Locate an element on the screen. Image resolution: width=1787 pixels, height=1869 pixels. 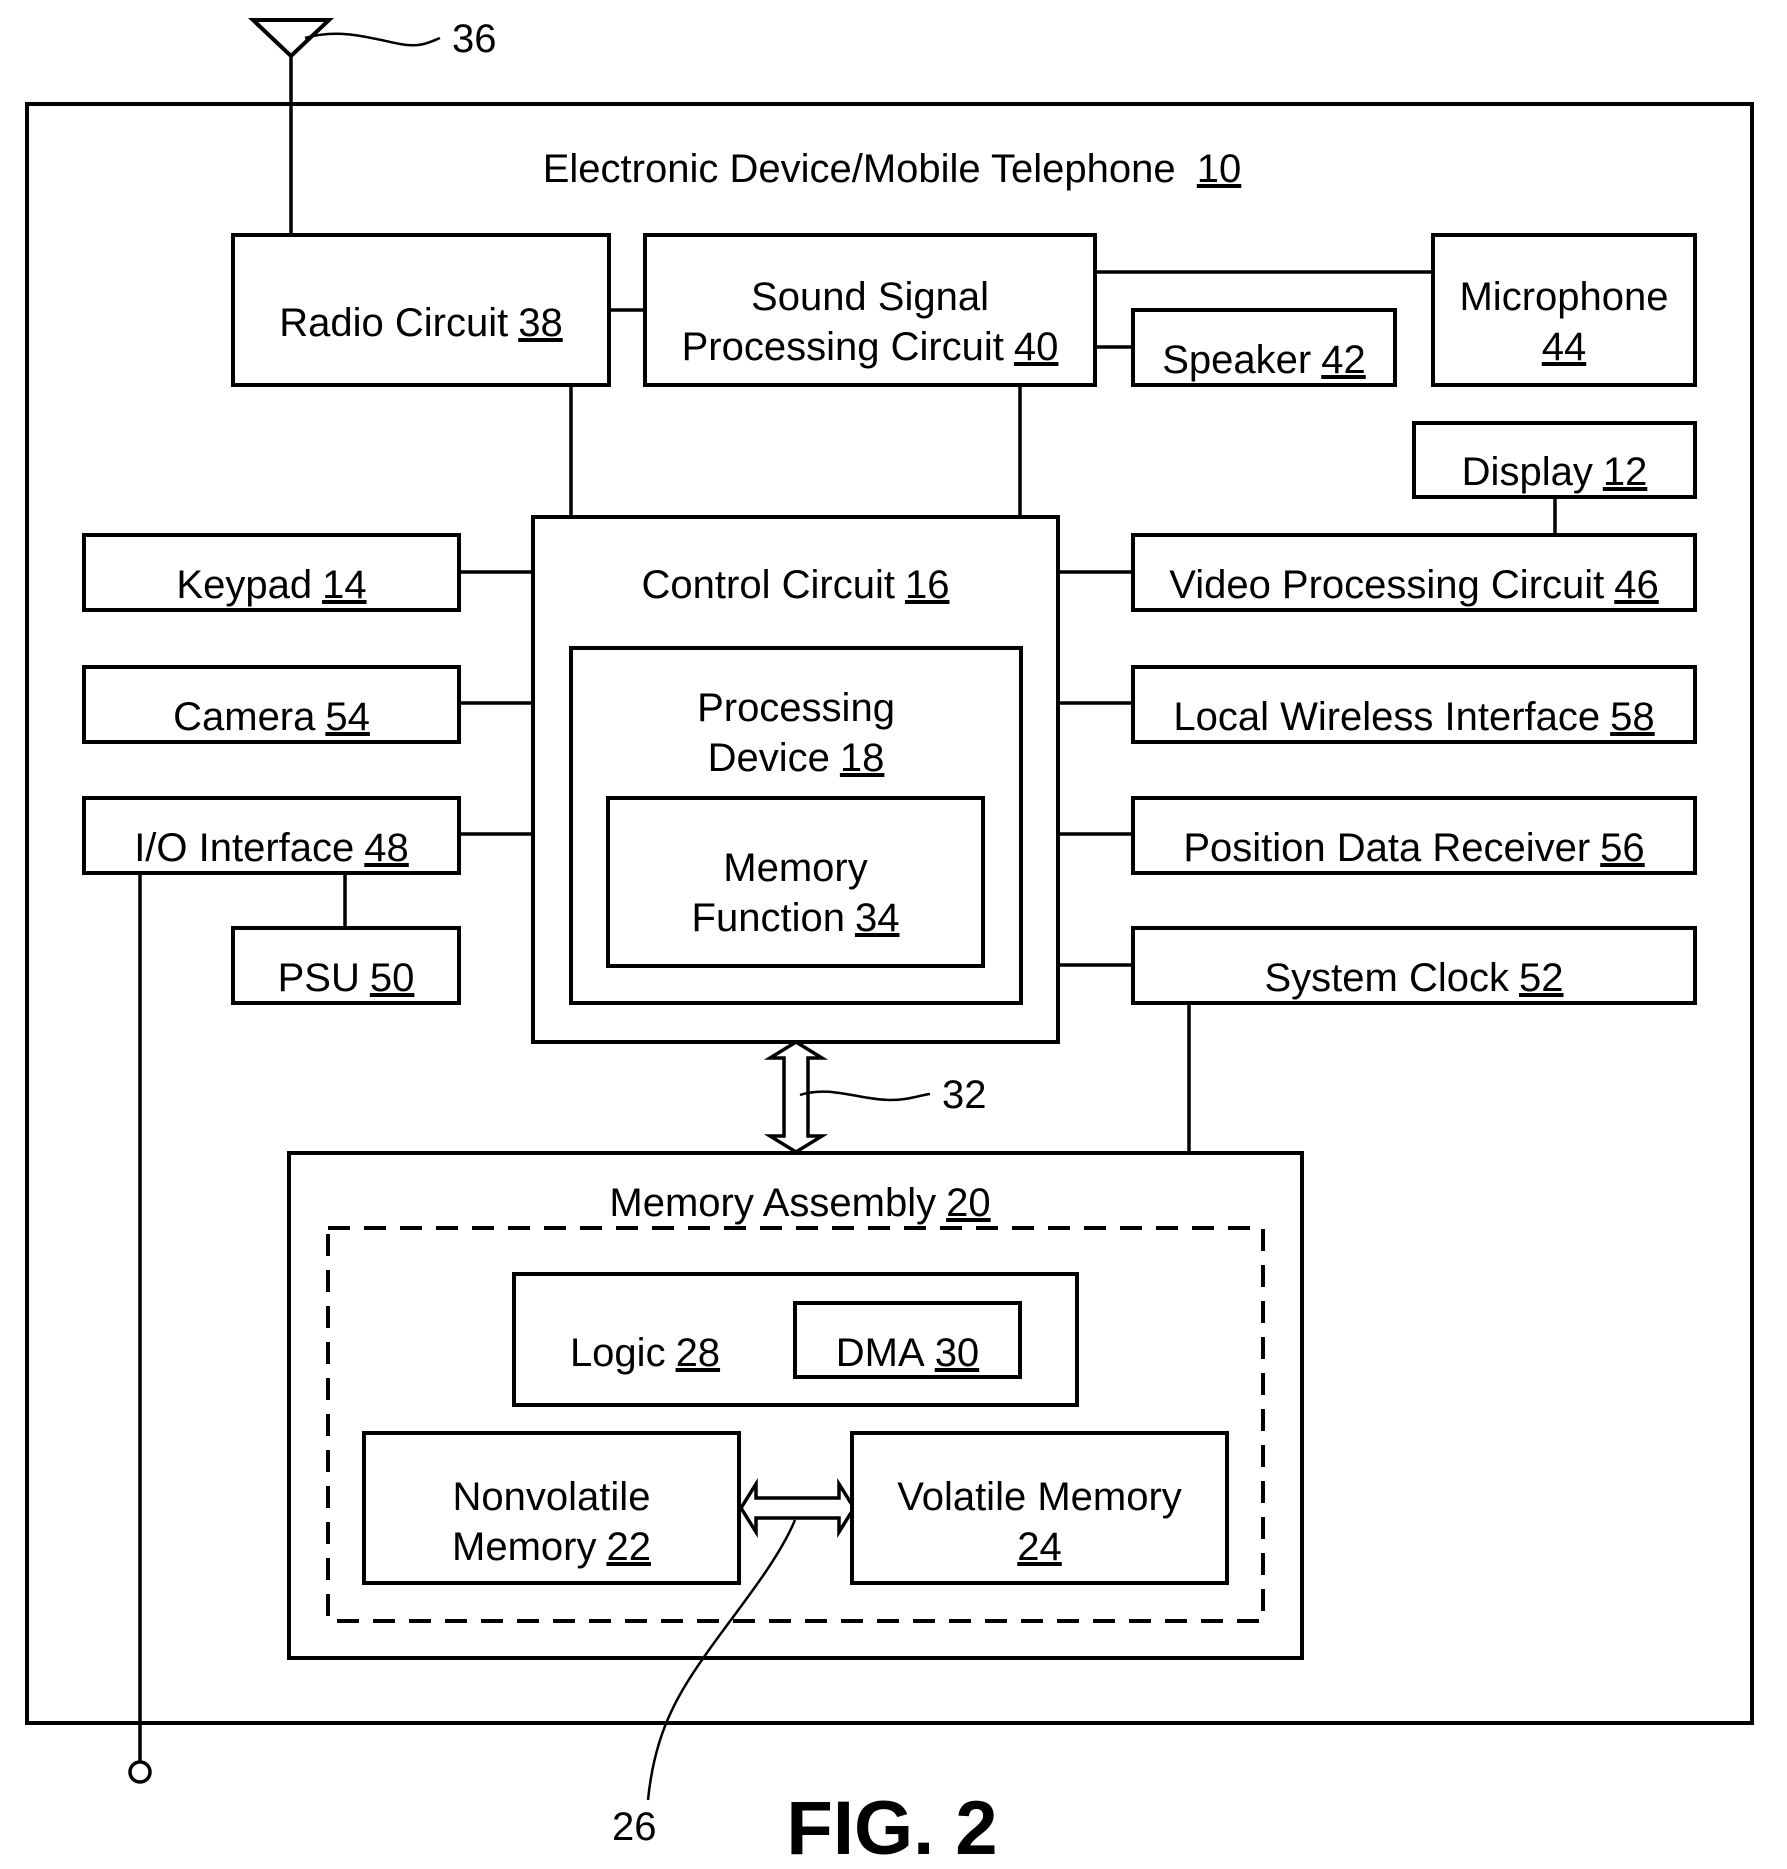
dma-block: DMA 30 is located at coordinates (907, 1340).